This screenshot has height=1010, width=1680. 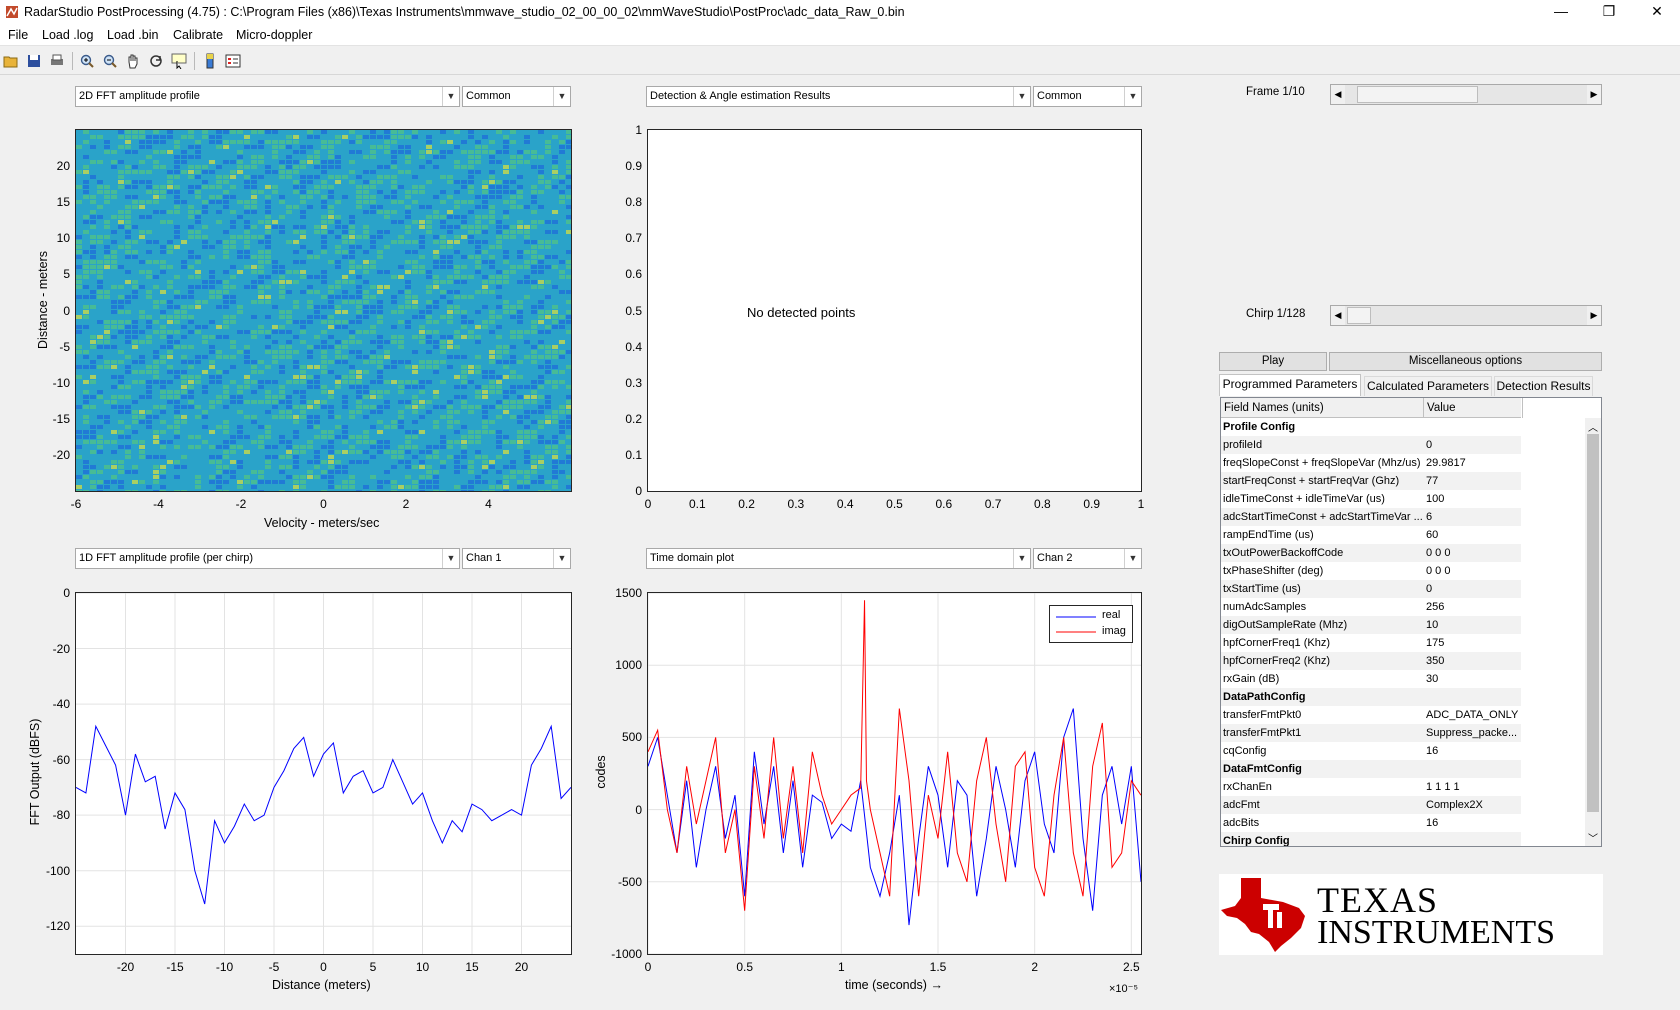 What do you see at coordinates (838, 96) in the screenshot?
I see `panel-tr-plot-select: Detection & Angle estimation Results ▼` at bounding box center [838, 96].